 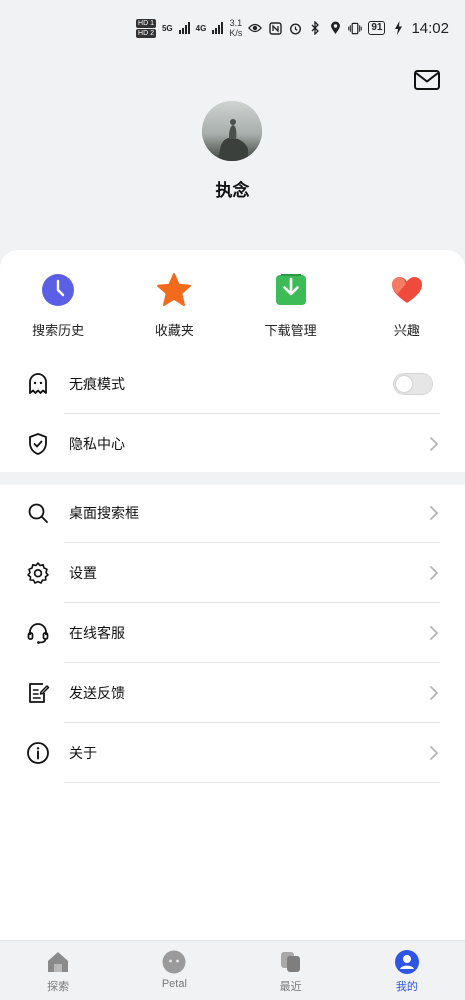 What do you see at coordinates (232, 384) in the screenshot?
I see `incognito-mode-row: 无痕模式` at bounding box center [232, 384].